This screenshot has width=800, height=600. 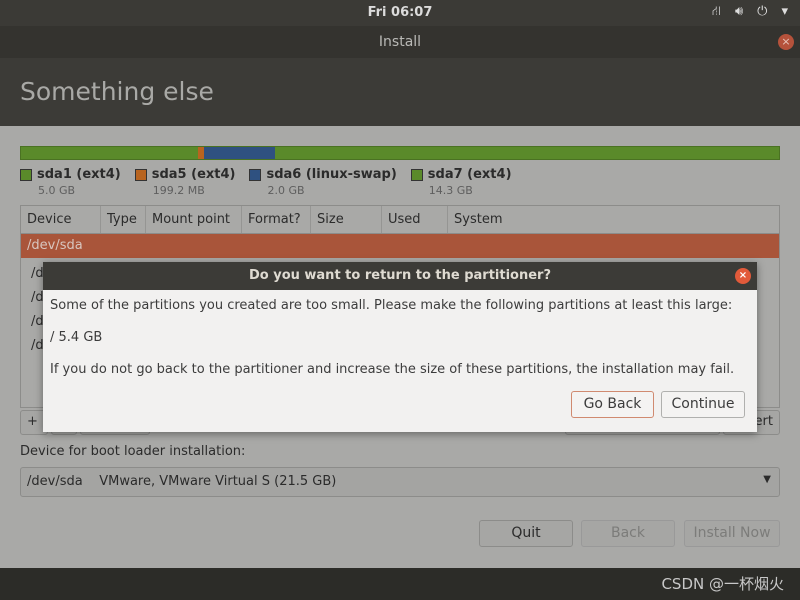 I want to click on column-size: Size, so click(x=346, y=219).